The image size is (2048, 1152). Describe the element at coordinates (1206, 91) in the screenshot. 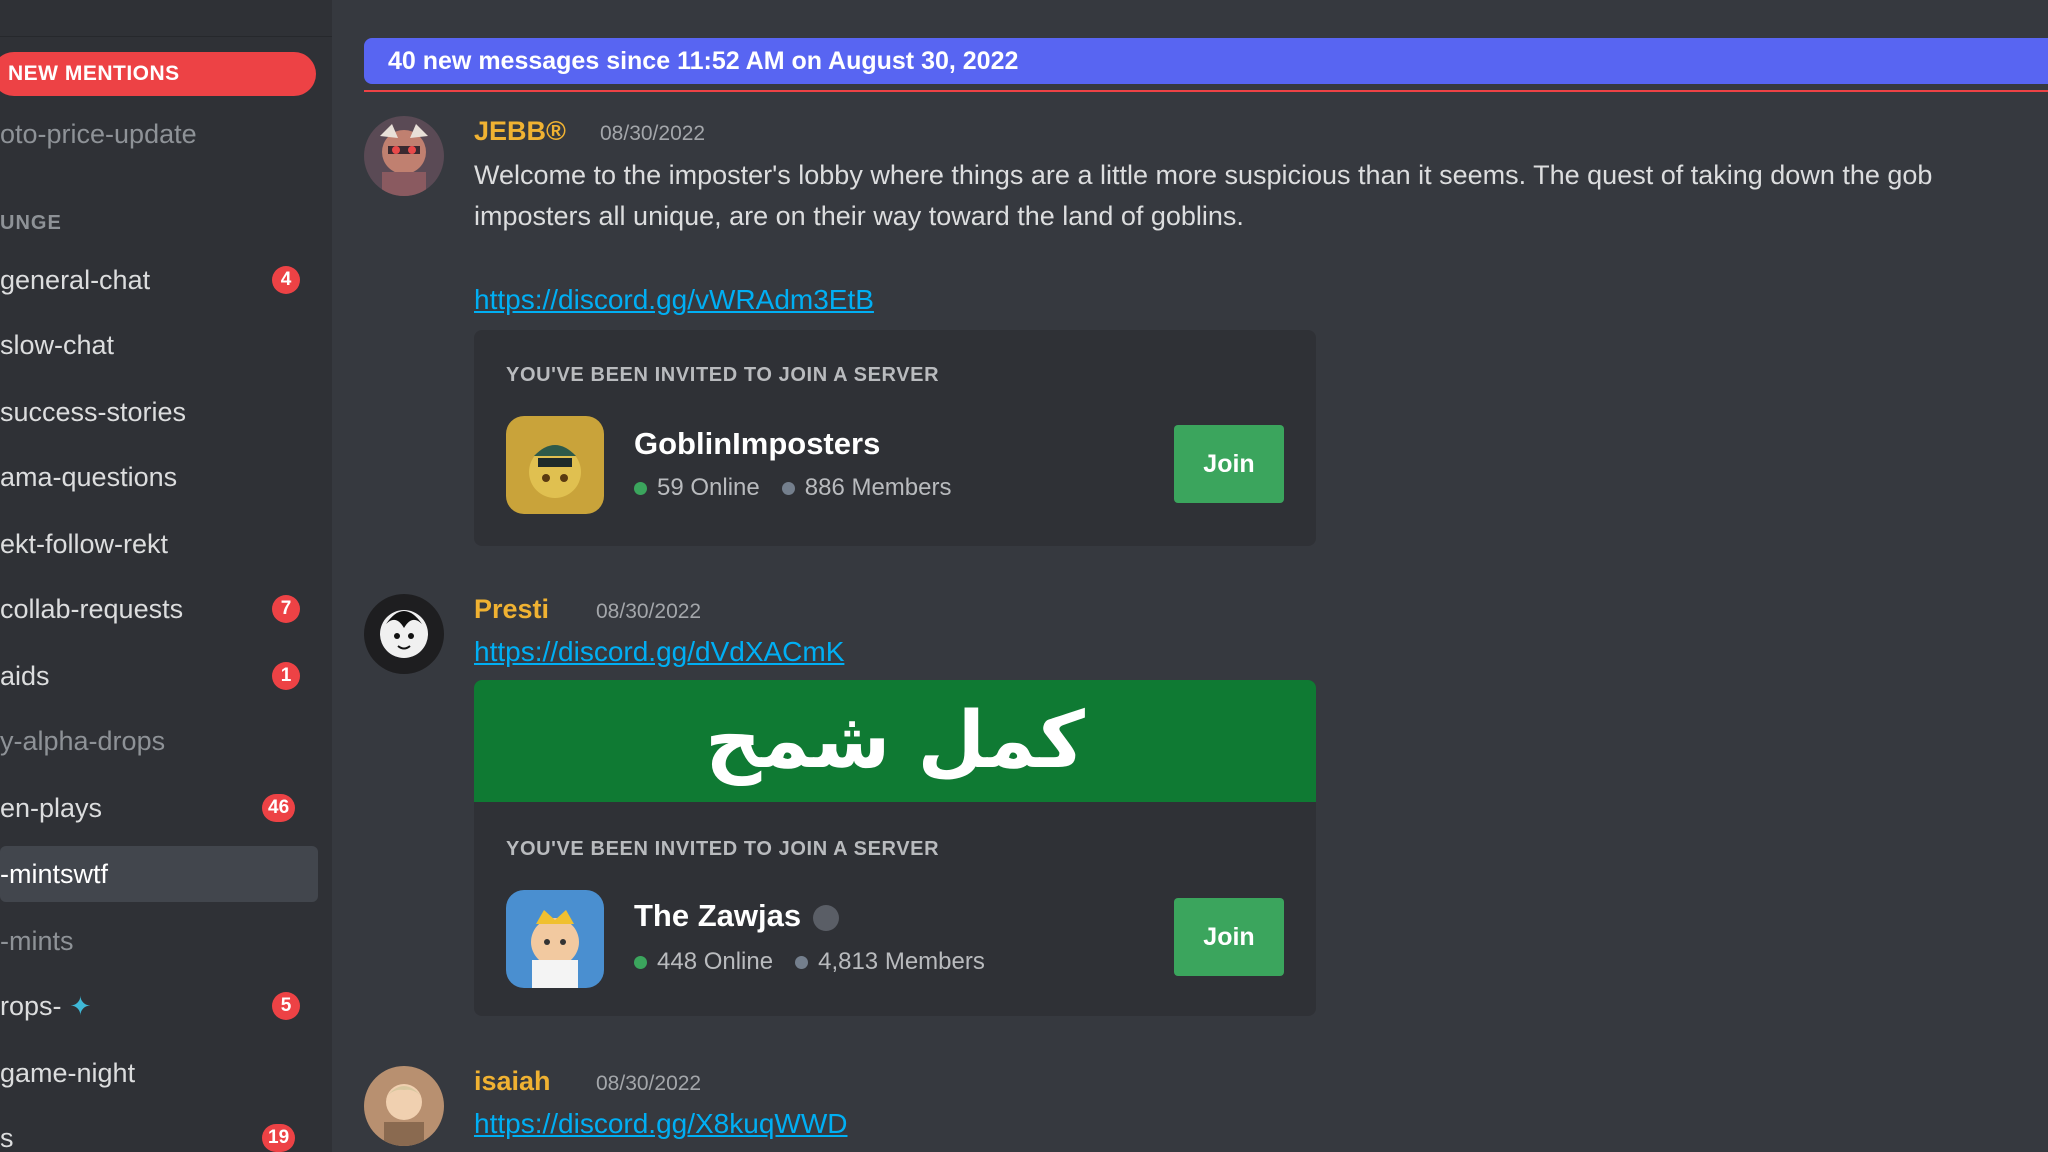

I see `new-messages-divider` at that location.